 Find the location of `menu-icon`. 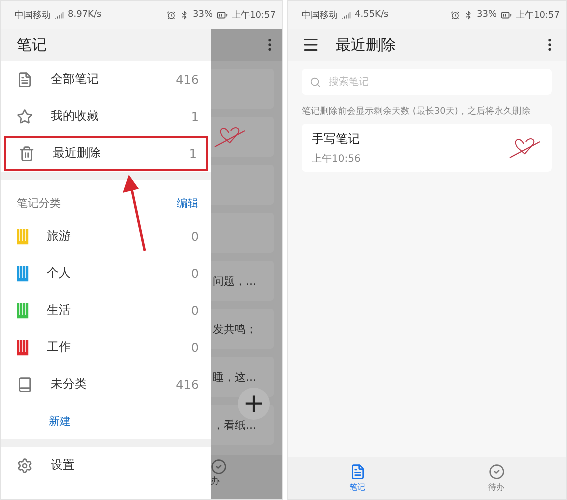

menu-icon is located at coordinates (311, 45).